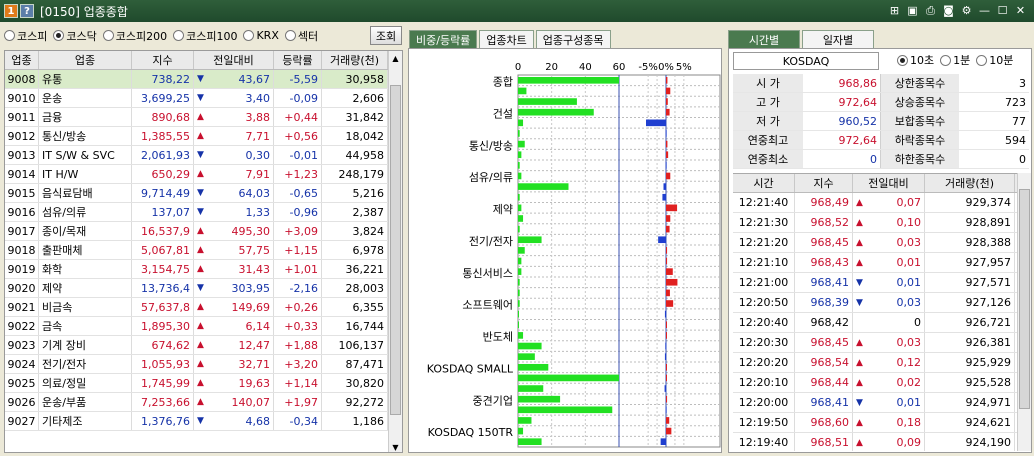 The width and height of the screenshot is (1034, 456). Describe the element at coordinates (203, 79) in the screenshot. I see `table-row: 9008 유통 738,22 ▼ 43,67 -5,59 30,958` at that location.